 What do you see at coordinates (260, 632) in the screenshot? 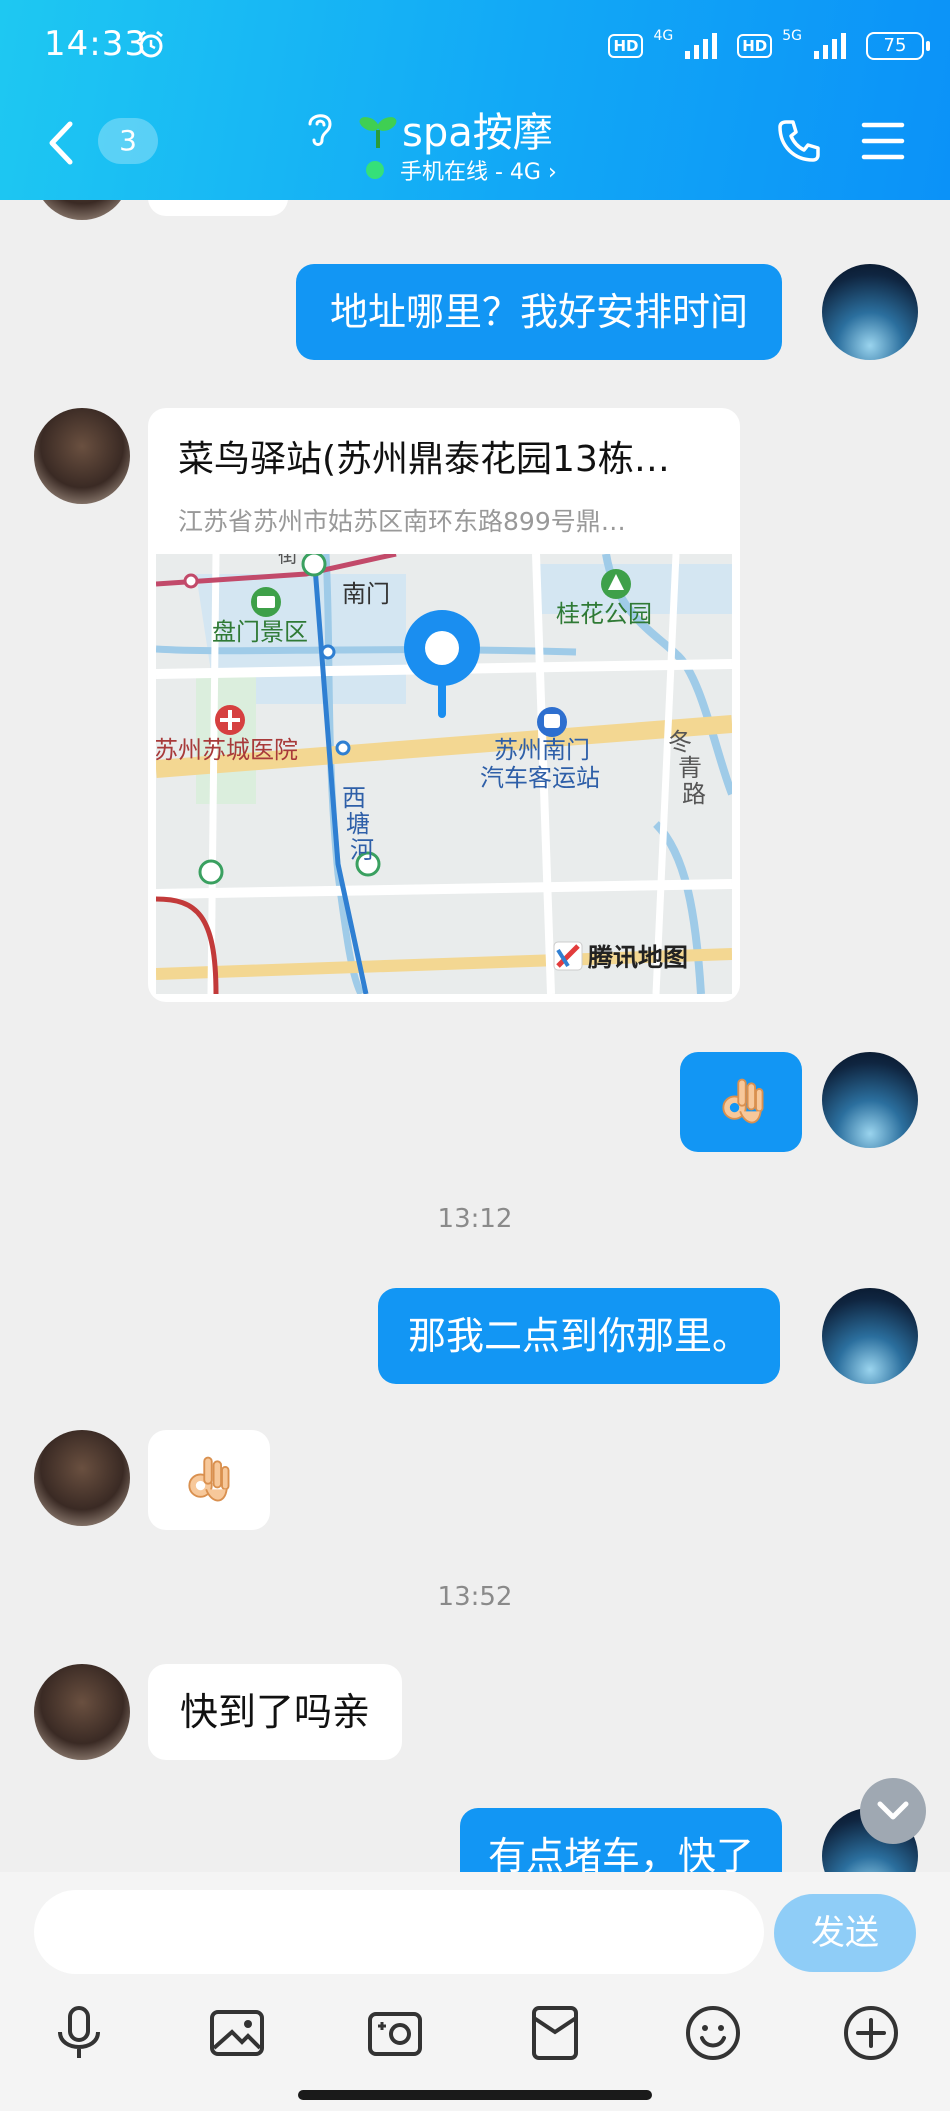
I see `map-label: 盘门景区` at bounding box center [260, 632].